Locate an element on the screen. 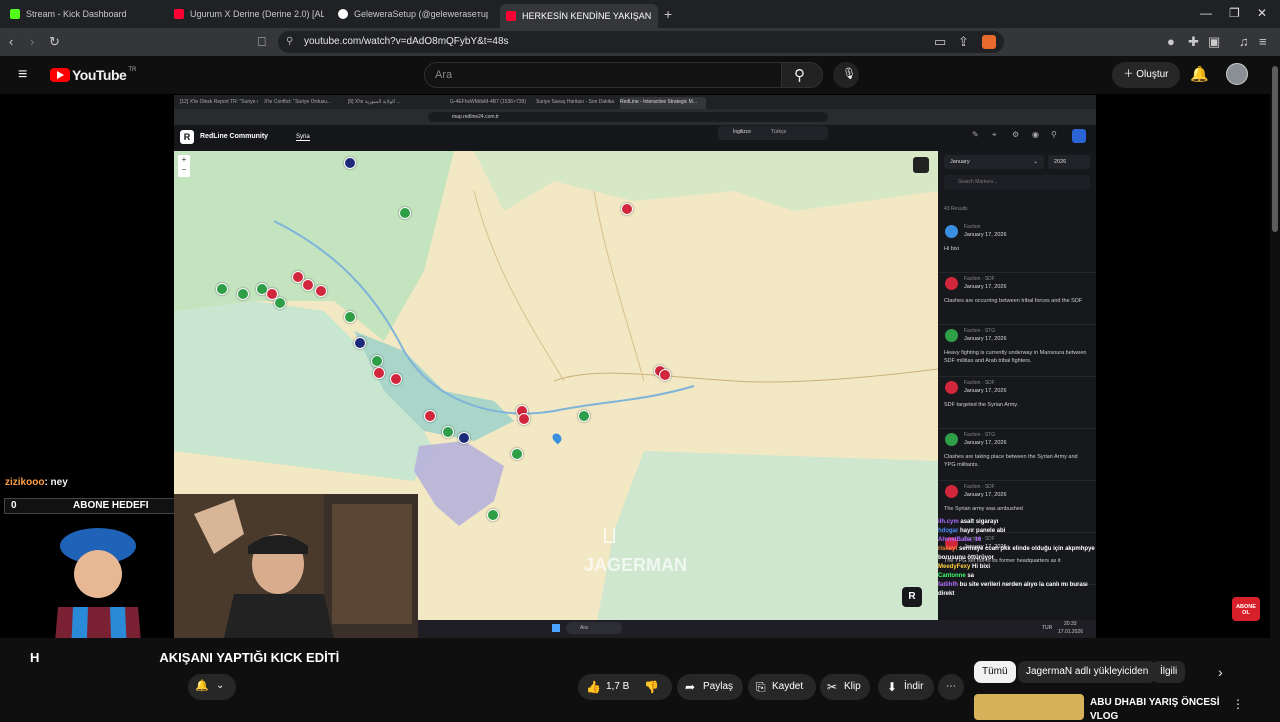  layers-button-icon is located at coordinates (921, 165).